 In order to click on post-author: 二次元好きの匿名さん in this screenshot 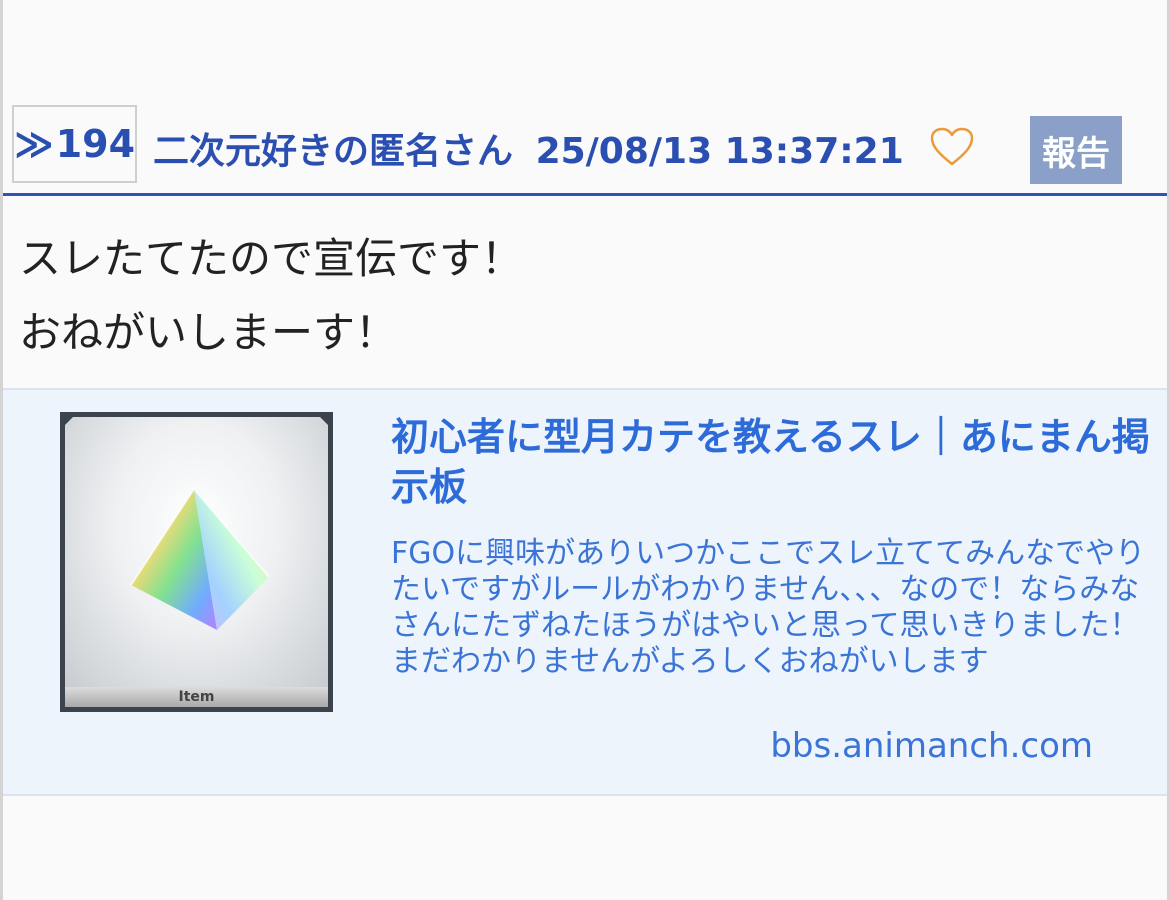, I will do `click(333, 151)`.